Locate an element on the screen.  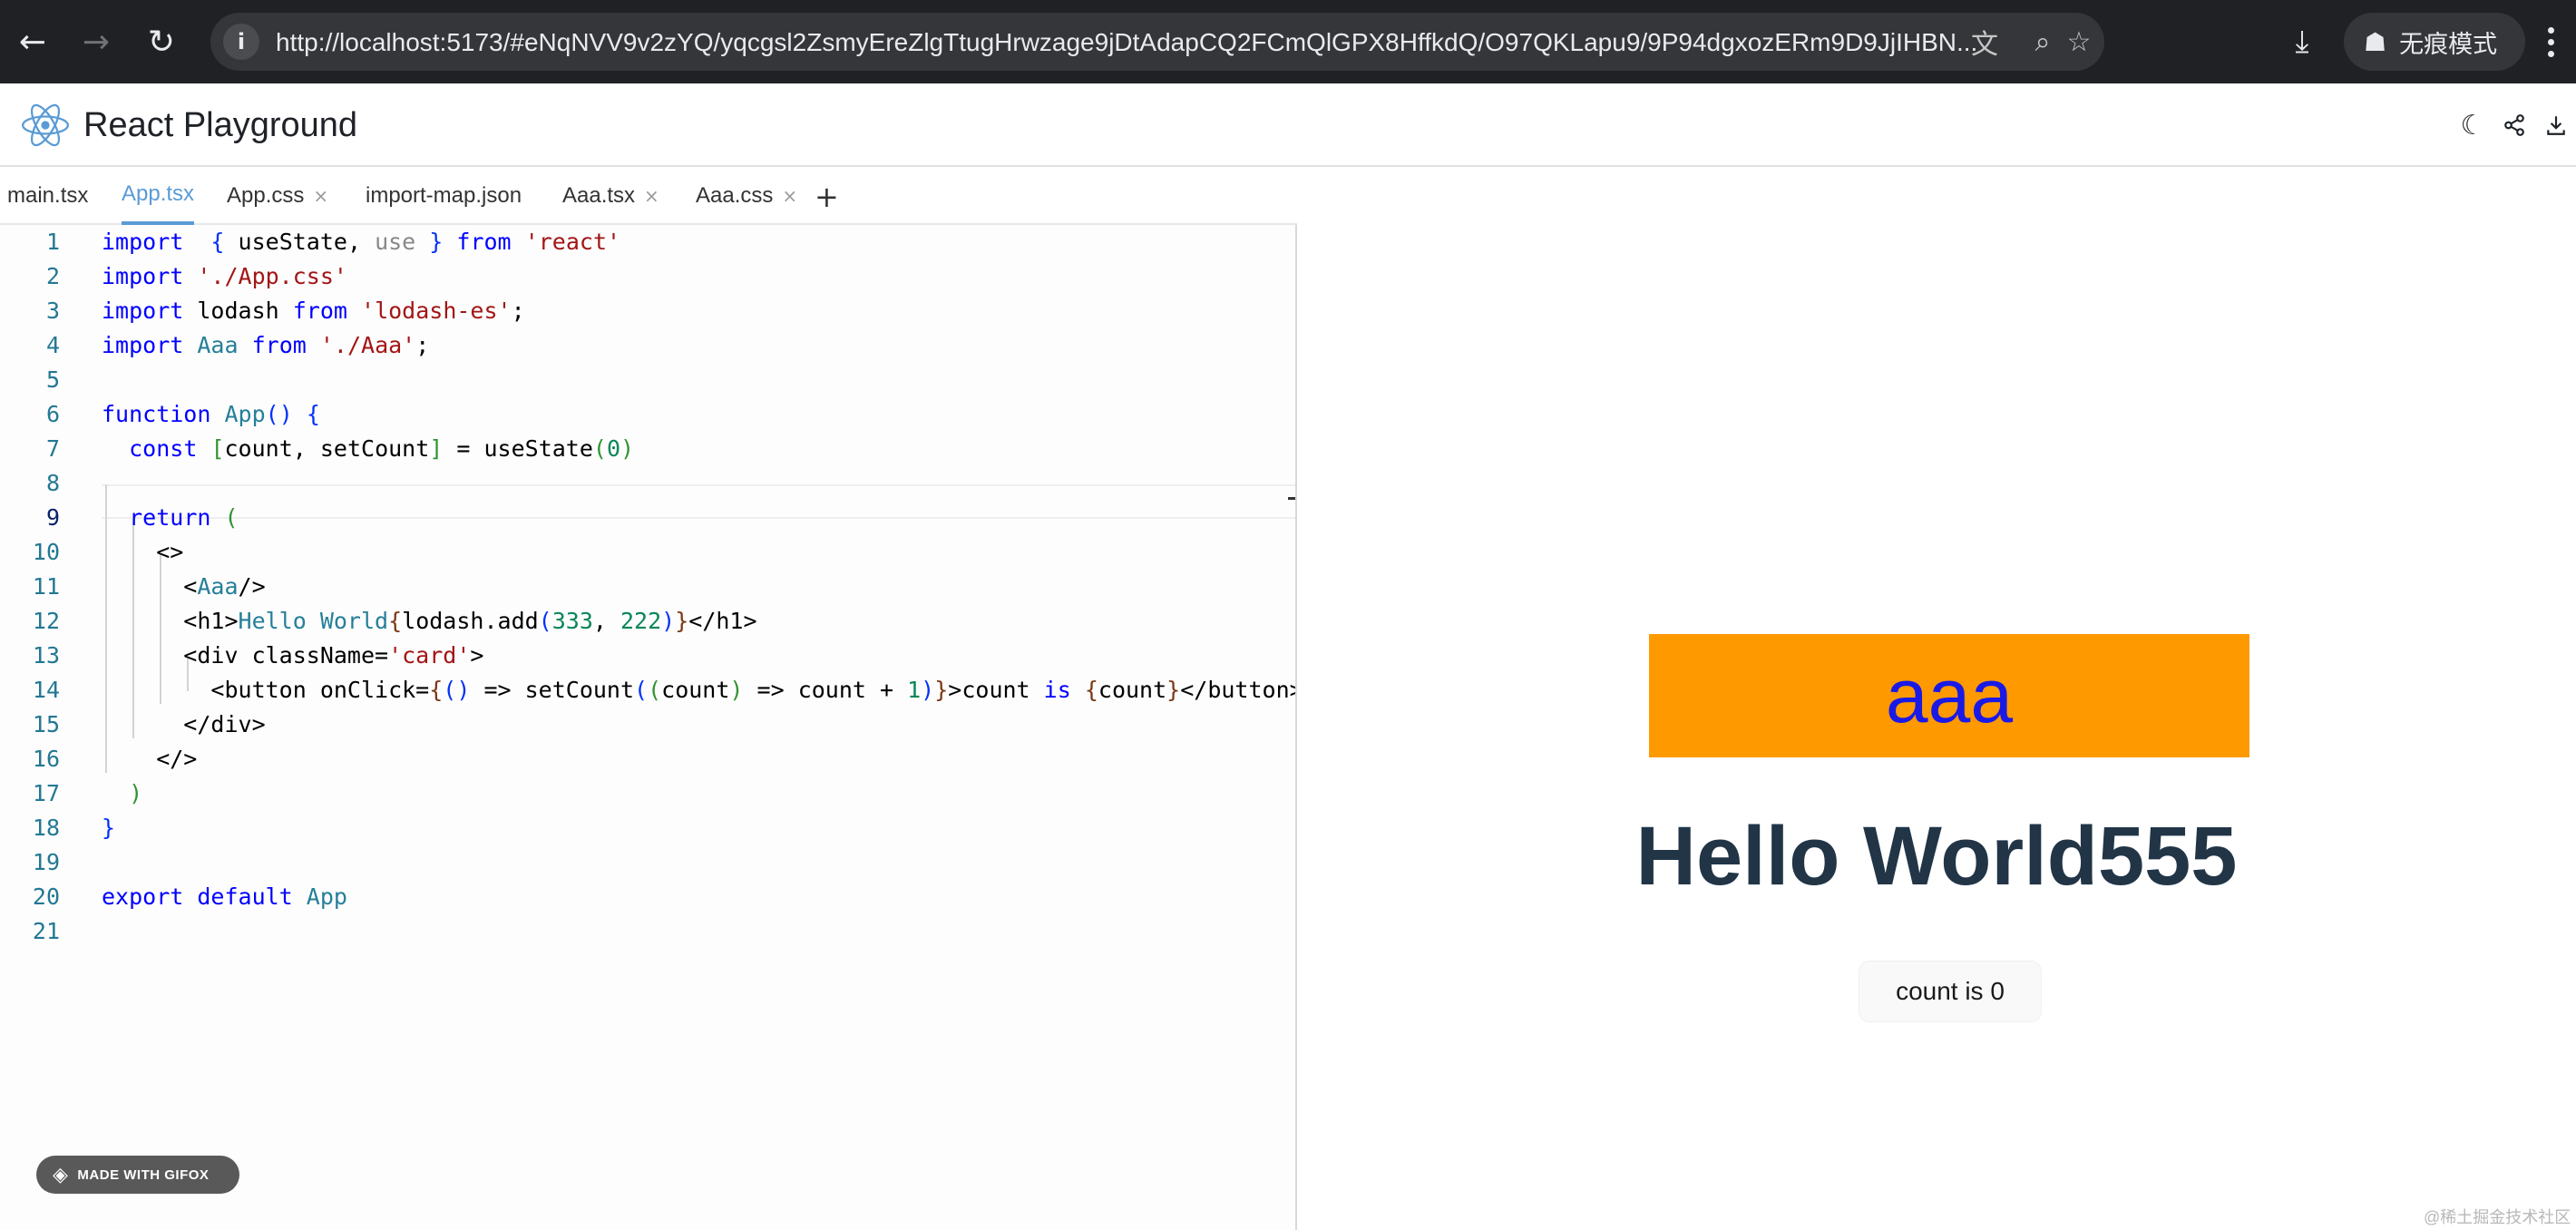
hello-heading: Hello World555 is located at coordinates (1936, 857).